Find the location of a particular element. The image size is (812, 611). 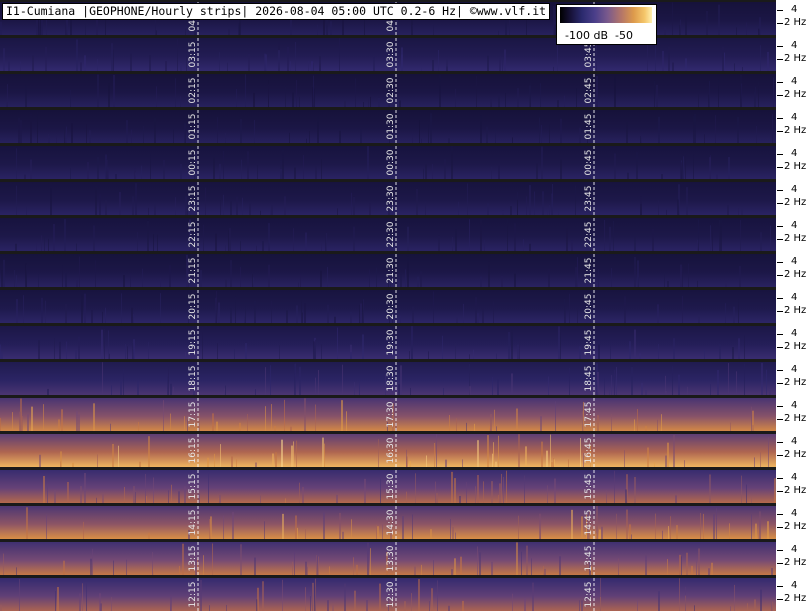

strip-22: 22:15 22:30 22:45 is located at coordinates (388, 233).